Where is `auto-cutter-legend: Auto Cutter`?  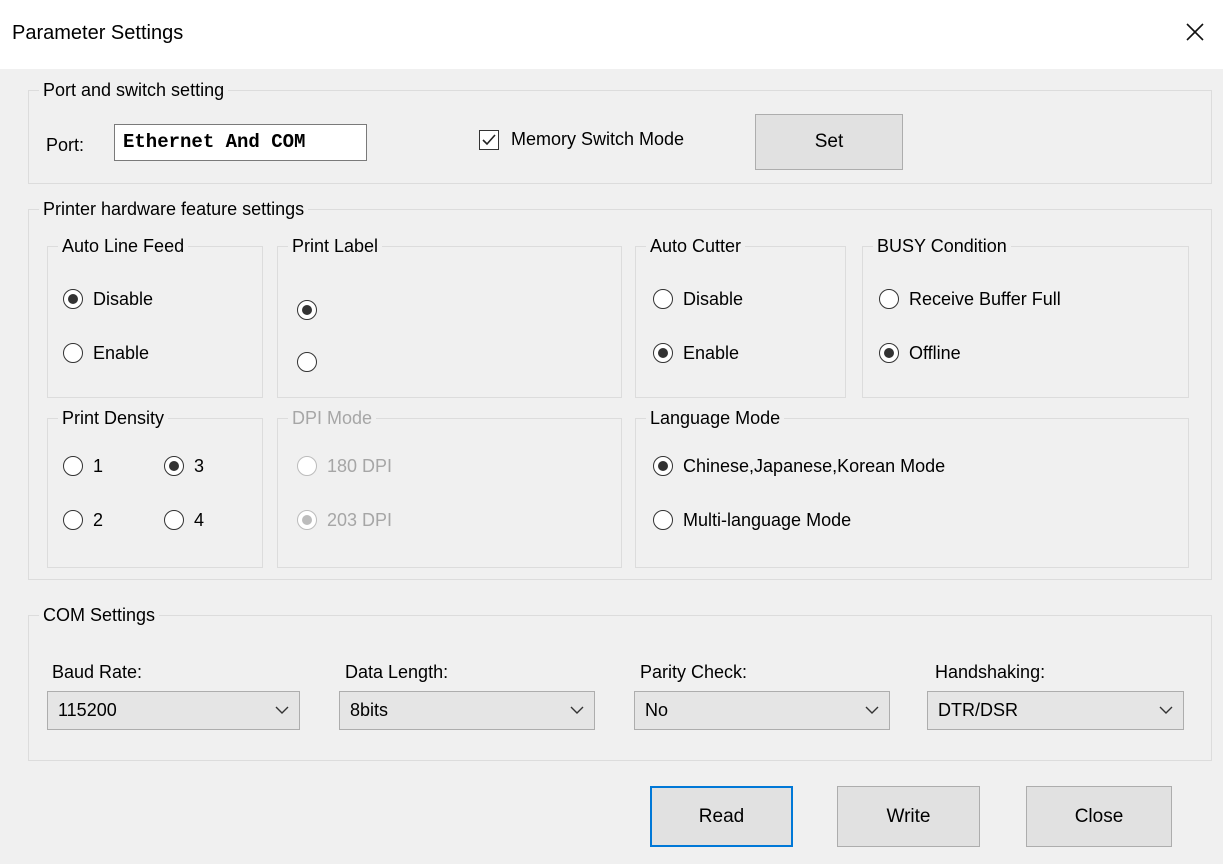 auto-cutter-legend: Auto Cutter is located at coordinates (696, 246).